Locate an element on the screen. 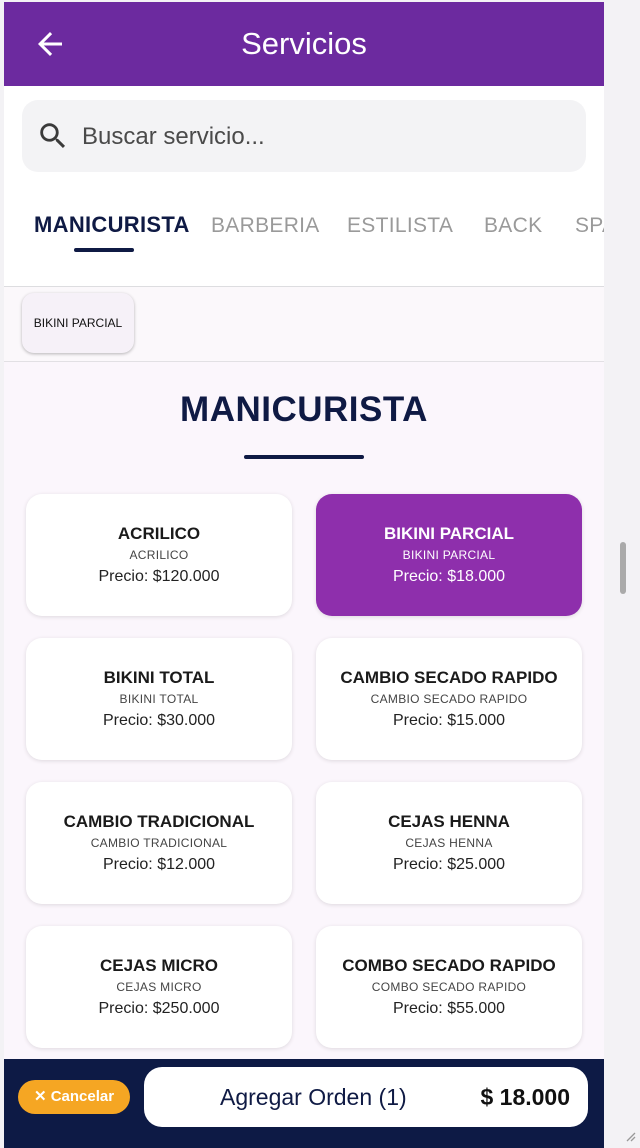 The image size is (640, 1148). service-name: BIKINI PARCIAL is located at coordinates (448, 533).